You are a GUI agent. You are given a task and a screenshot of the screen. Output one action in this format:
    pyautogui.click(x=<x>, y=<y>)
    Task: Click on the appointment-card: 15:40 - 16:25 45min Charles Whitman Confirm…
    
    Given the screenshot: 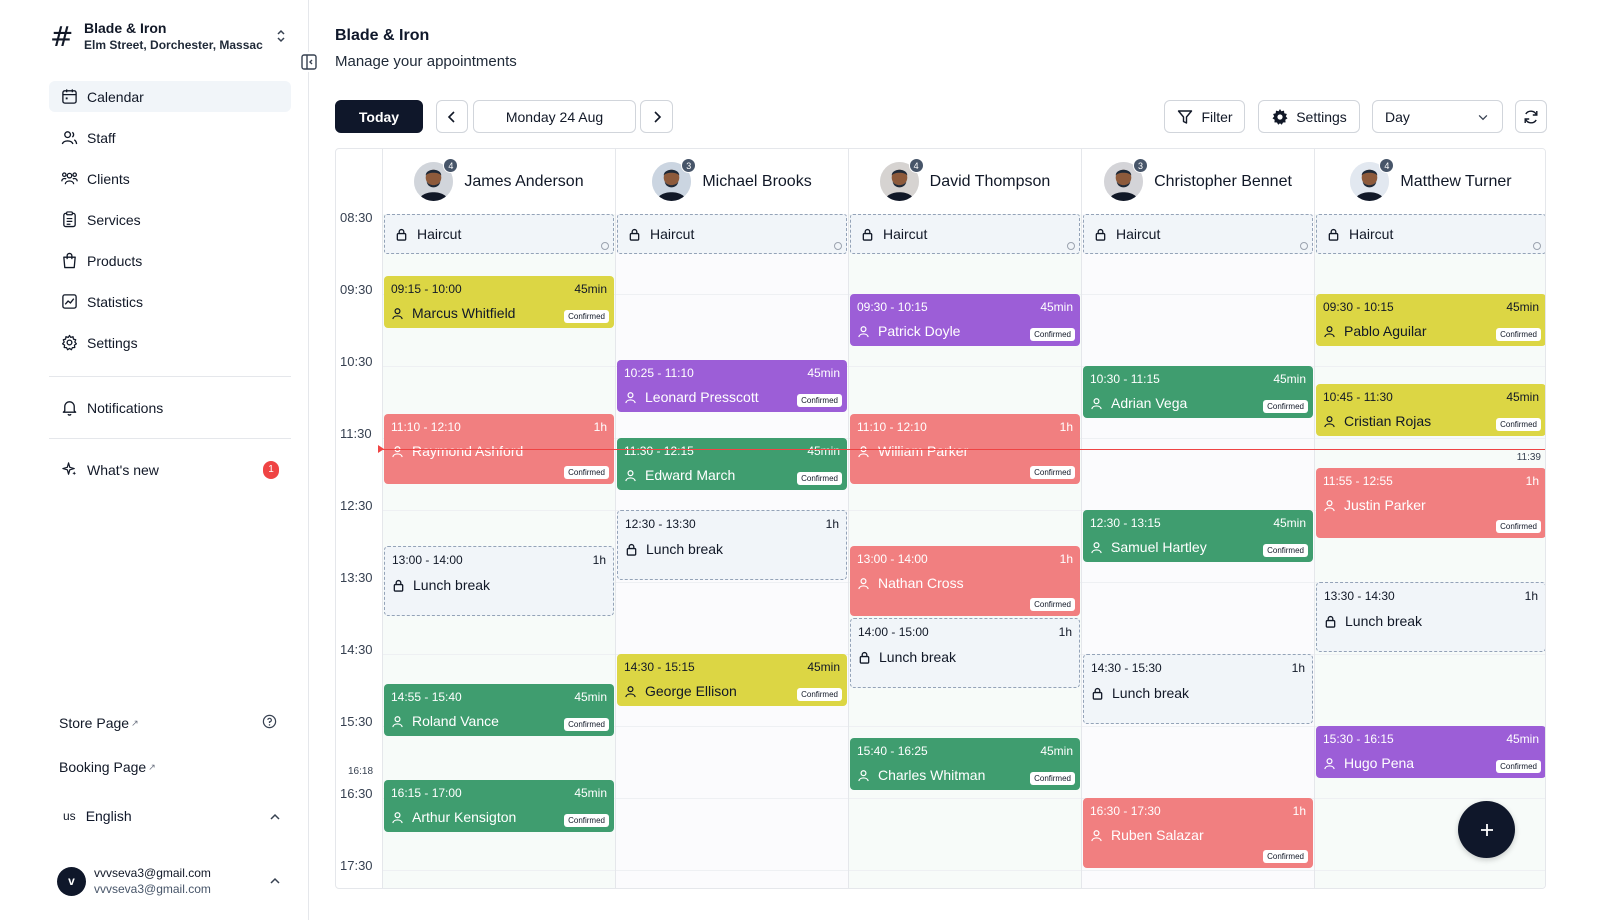 What is the action you would take?
    pyautogui.click(x=965, y=764)
    